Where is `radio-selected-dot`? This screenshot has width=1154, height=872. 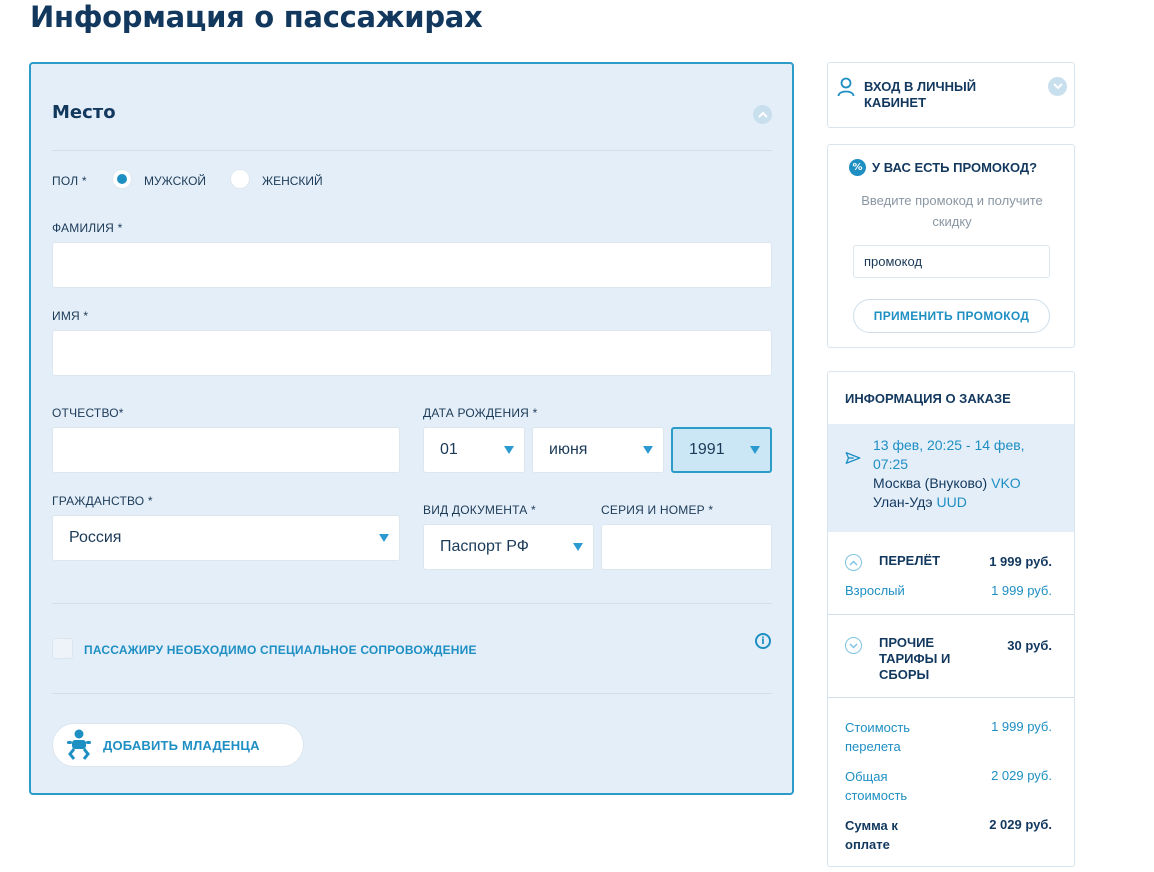
radio-selected-dot is located at coordinates (122, 179).